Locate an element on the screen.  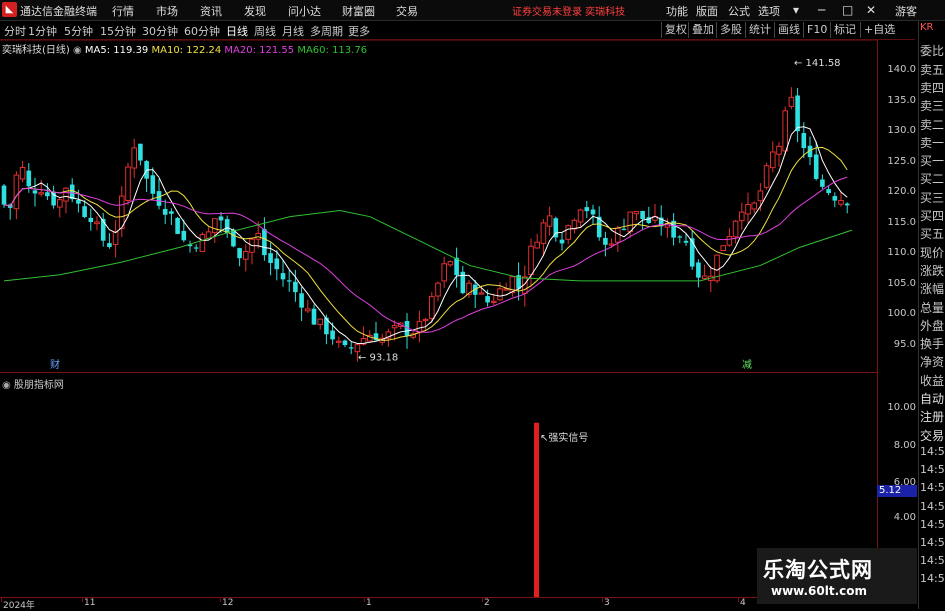
add-watchlist-button: +自选 is located at coordinates (877, 30).